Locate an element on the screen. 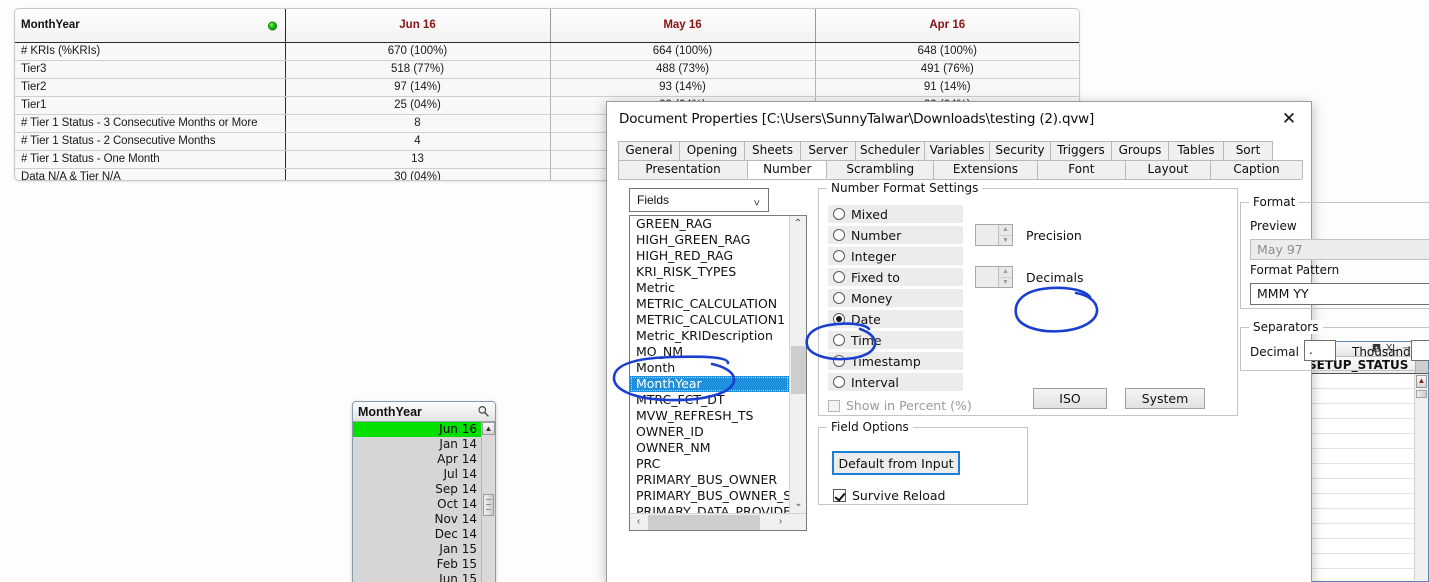 Image resolution: width=1429 pixels, height=582 pixels. list-item: Jan 15 is located at coordinates (417, 549).